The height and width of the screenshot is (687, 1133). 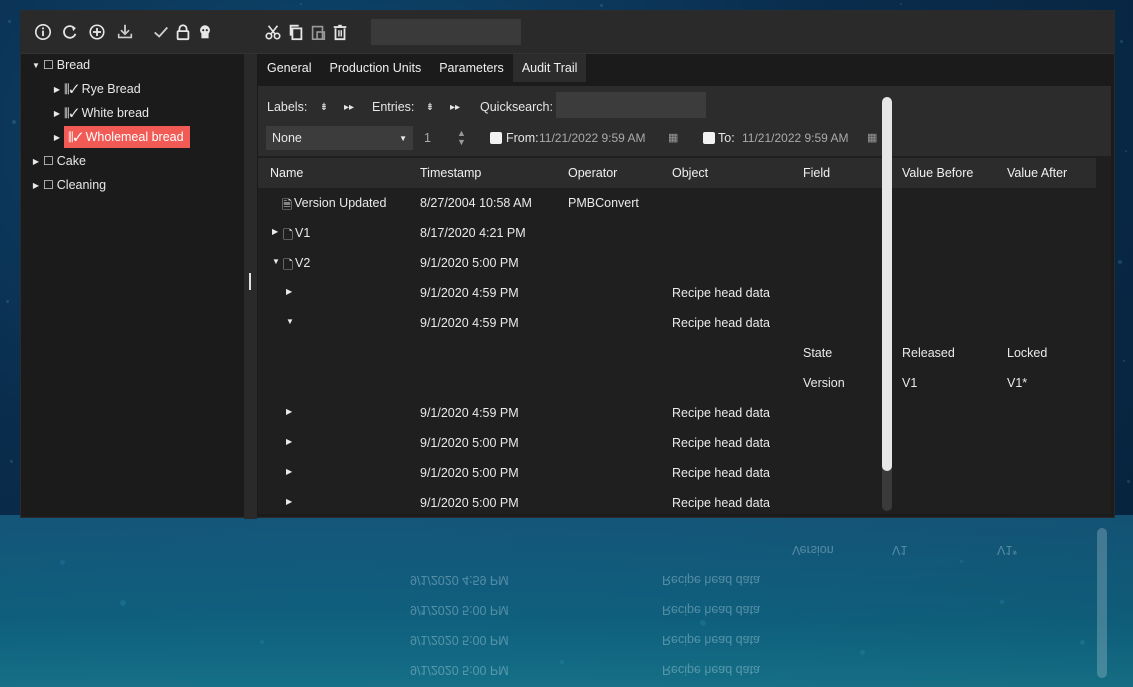 I want to click on cut-icon, so click(x=273, y=32).